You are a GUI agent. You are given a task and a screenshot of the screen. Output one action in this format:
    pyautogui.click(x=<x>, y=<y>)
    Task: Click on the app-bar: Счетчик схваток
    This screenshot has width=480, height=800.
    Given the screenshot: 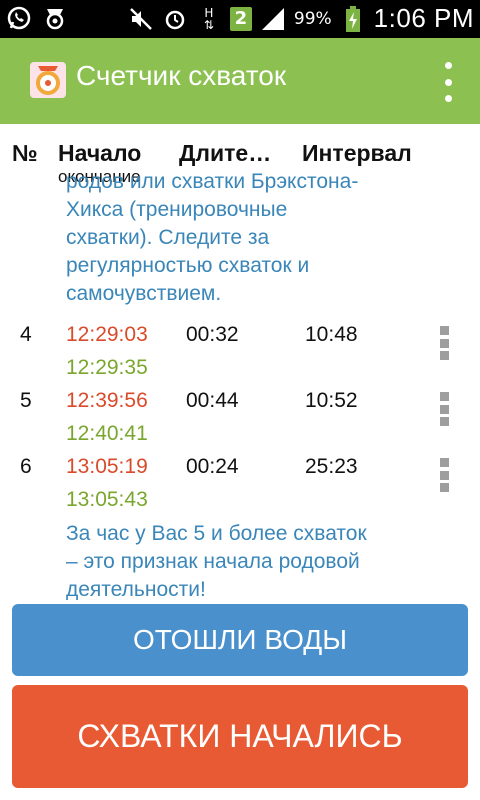 What is the action you would take?
    pyautogui.click(x=240, y=81)
    